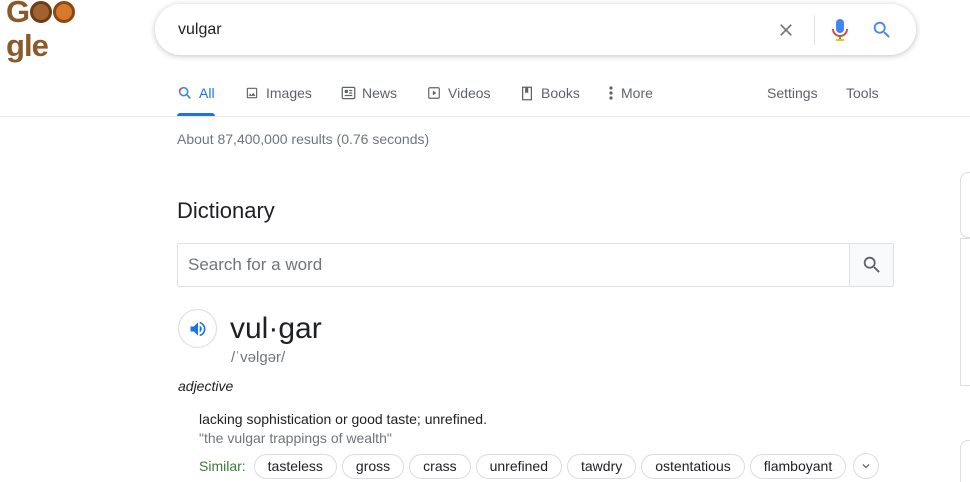 This screenshot has height=482, width=970. I want to click on similar-chip: flamboyant, so click(798, 466).